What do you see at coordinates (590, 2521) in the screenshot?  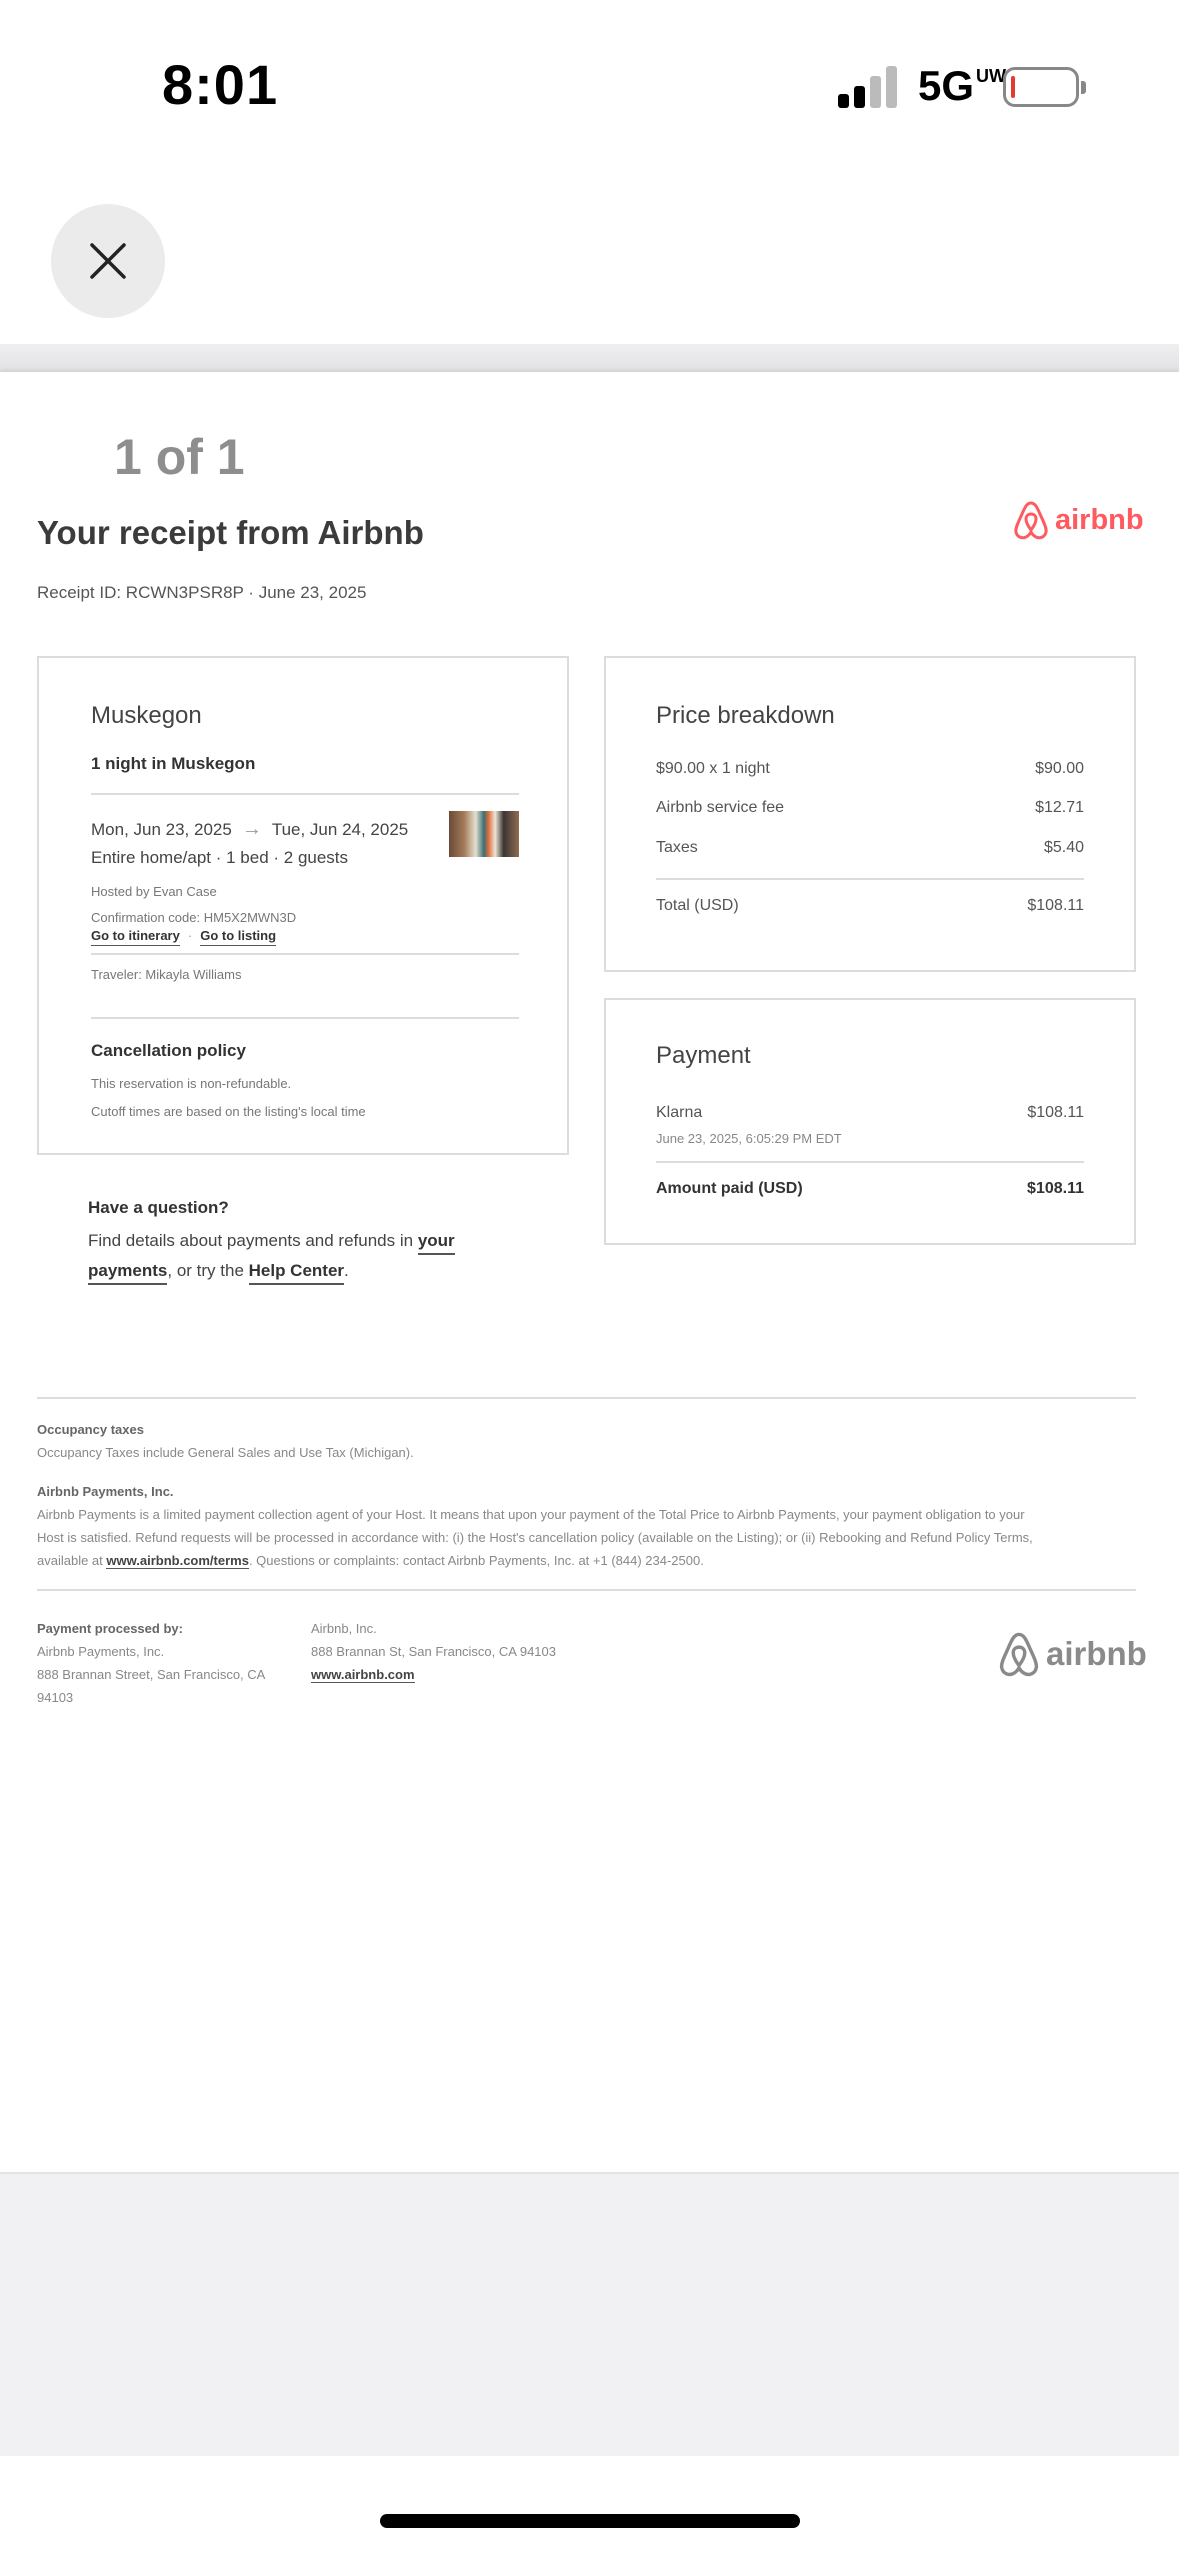 I see `home-indicator` at bounding box center [590, 2521].